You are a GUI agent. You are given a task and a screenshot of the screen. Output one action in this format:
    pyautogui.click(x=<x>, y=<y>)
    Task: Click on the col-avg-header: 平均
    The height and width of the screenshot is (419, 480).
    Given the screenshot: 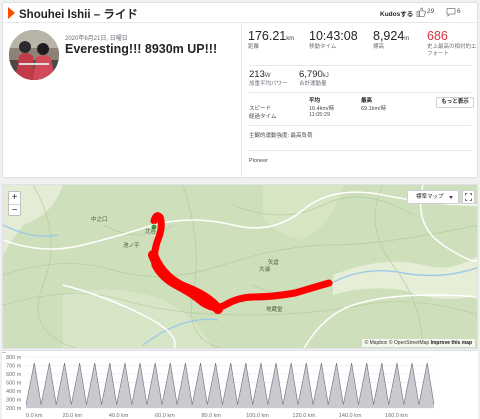 What is the action you would take?
    pyautogui.click(x=315, y=101)
    